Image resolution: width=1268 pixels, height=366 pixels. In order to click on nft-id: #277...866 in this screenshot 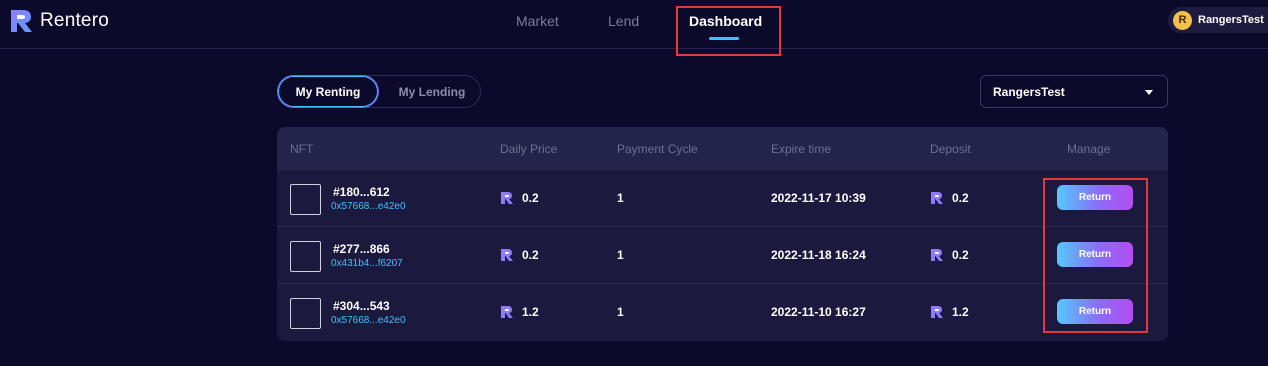, I will do `click(361, 249)`.